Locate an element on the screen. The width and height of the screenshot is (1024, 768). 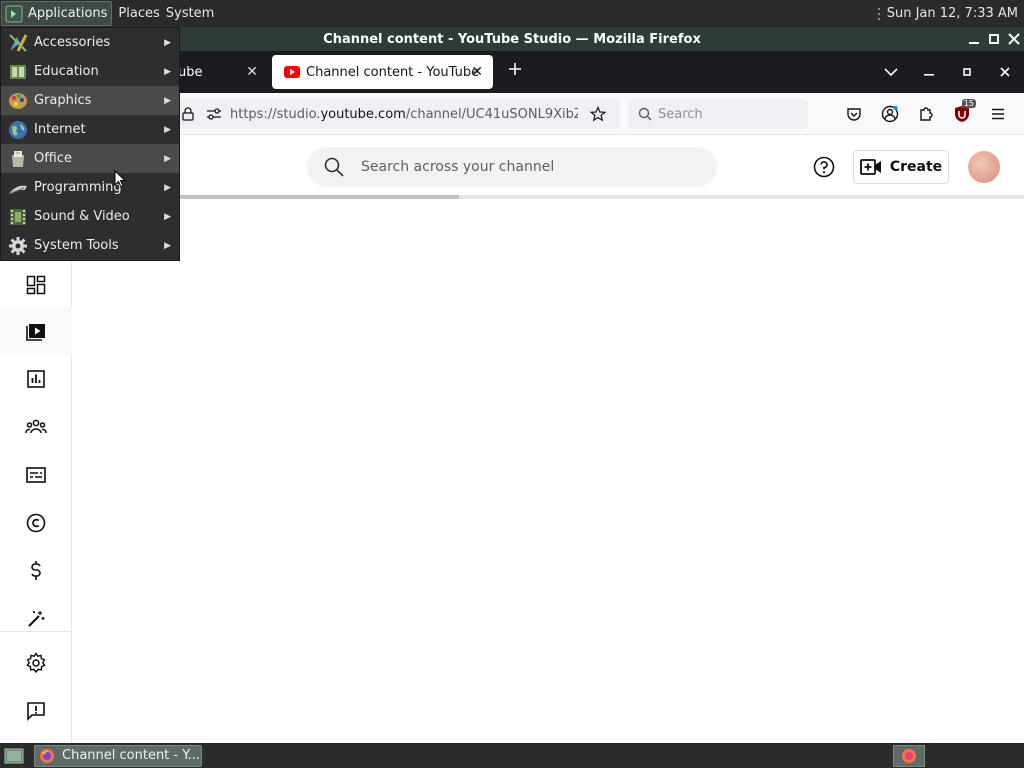
restore-button is located at coordinates (967, 72).